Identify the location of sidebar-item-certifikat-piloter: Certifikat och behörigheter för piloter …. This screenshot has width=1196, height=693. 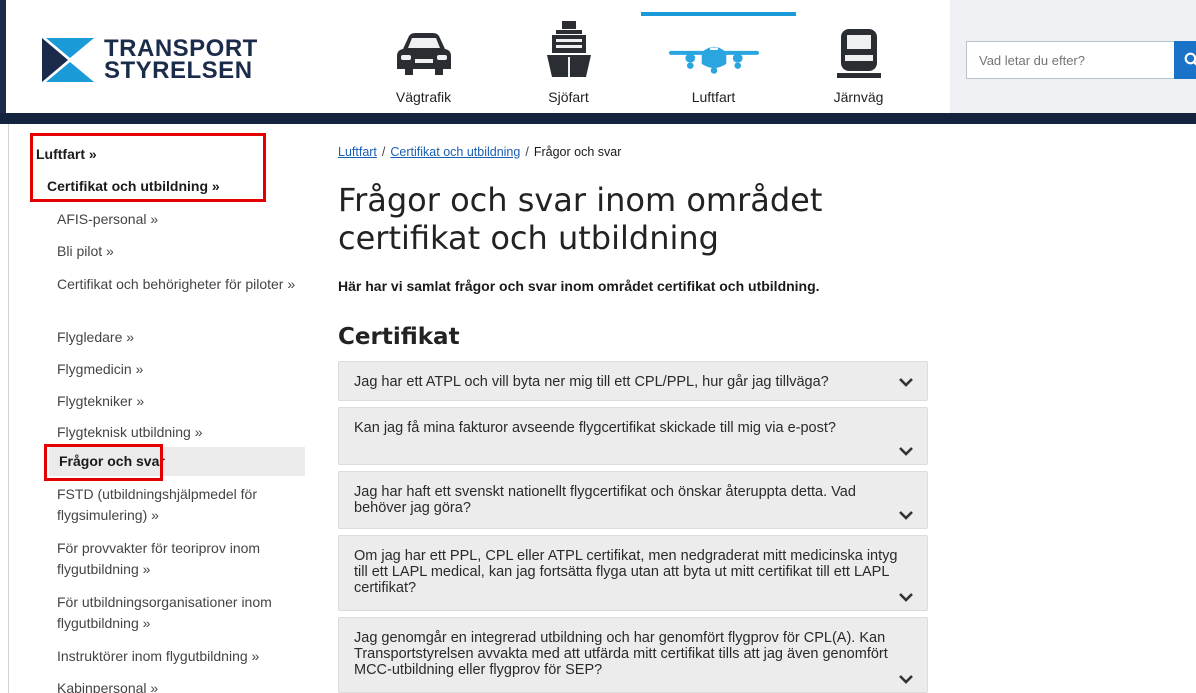
(177, 284).